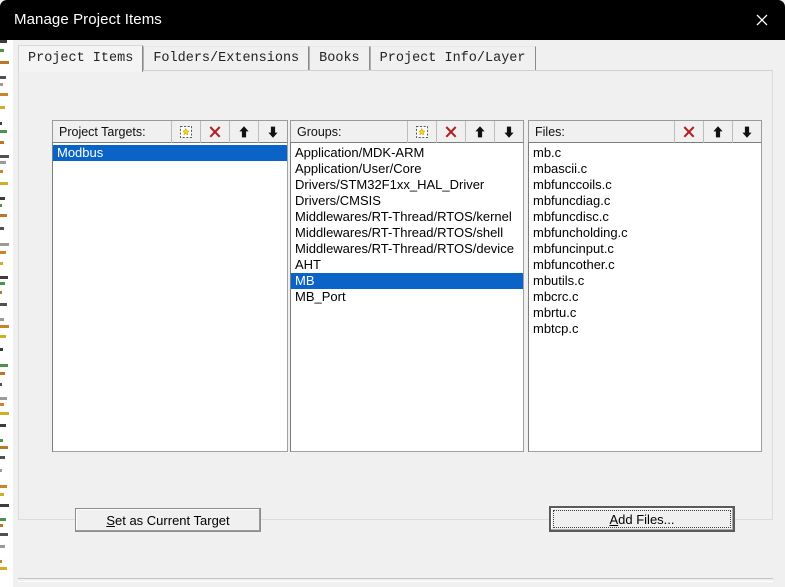  What do you see at coordinates (407, 153) in the screenshot?
I see `list-item: Application/MDK-ARM` at bounding box center [407, 153].